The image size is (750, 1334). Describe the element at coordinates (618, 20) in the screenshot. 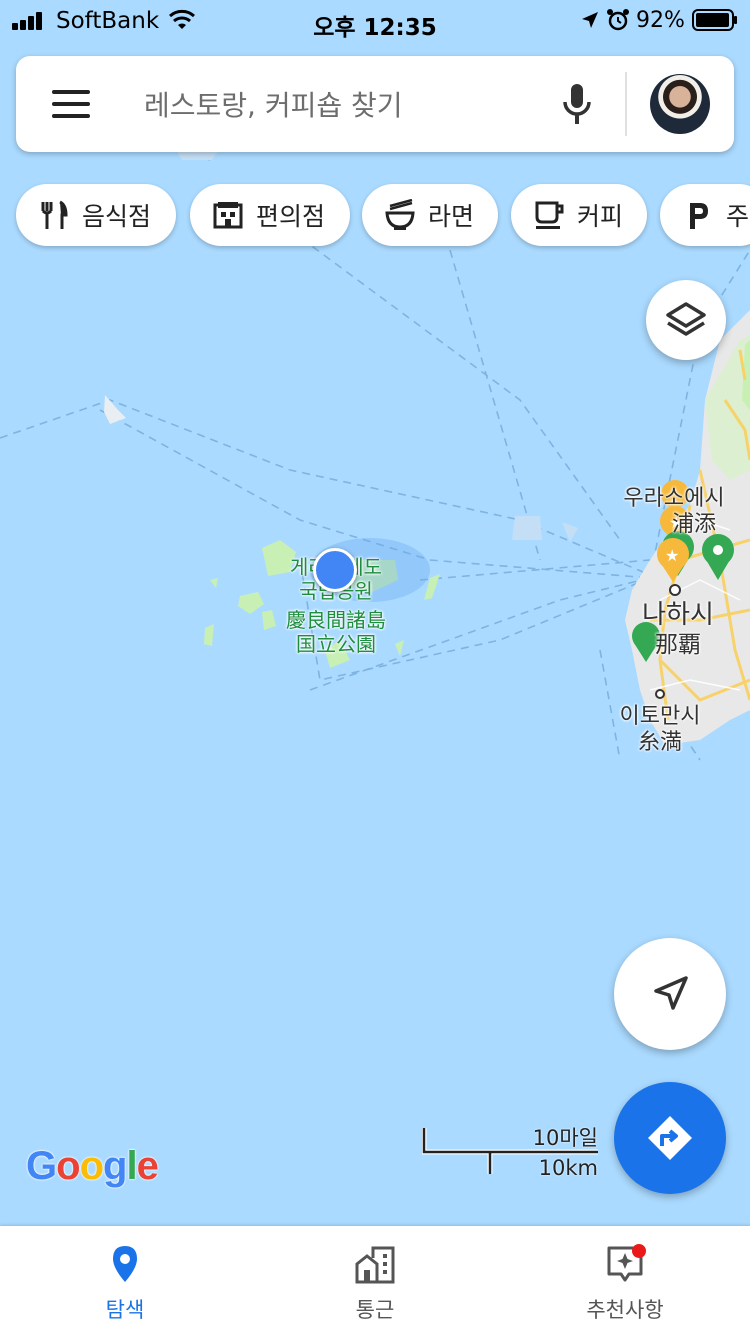

I see `alarm-icon` at that location.